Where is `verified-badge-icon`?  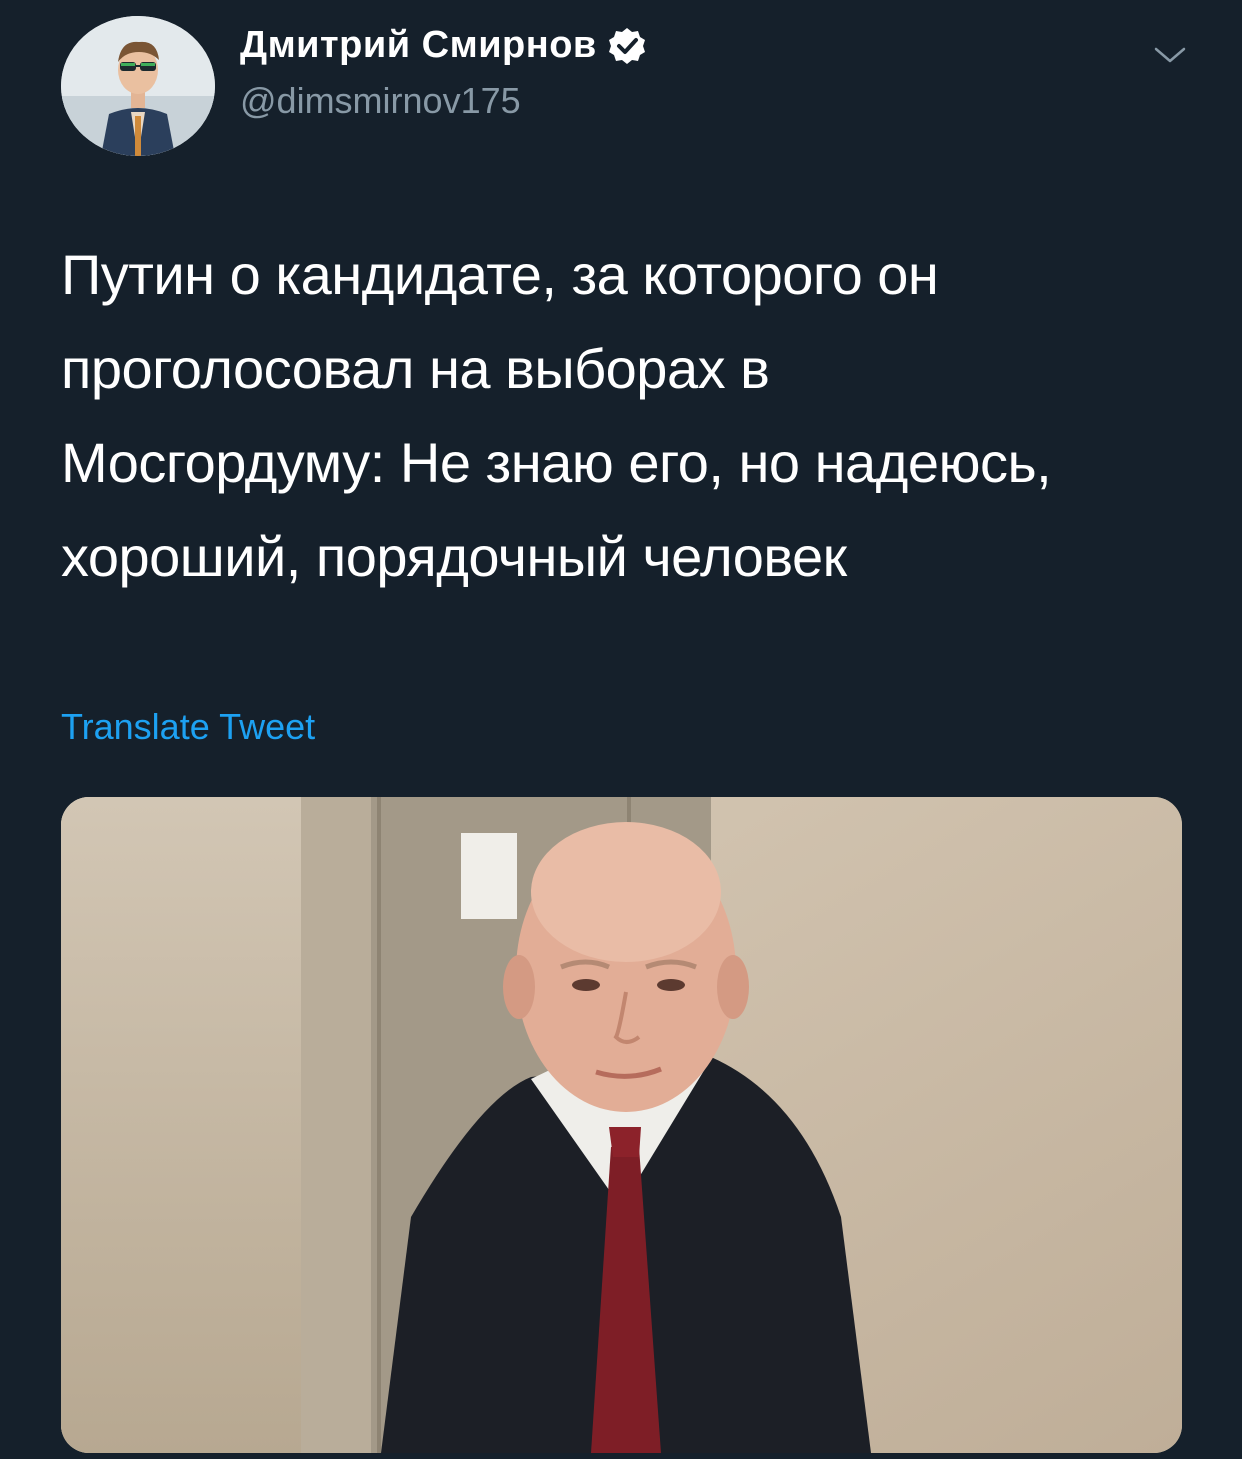 verified-badge-icon is located at coordinates (626, 45).